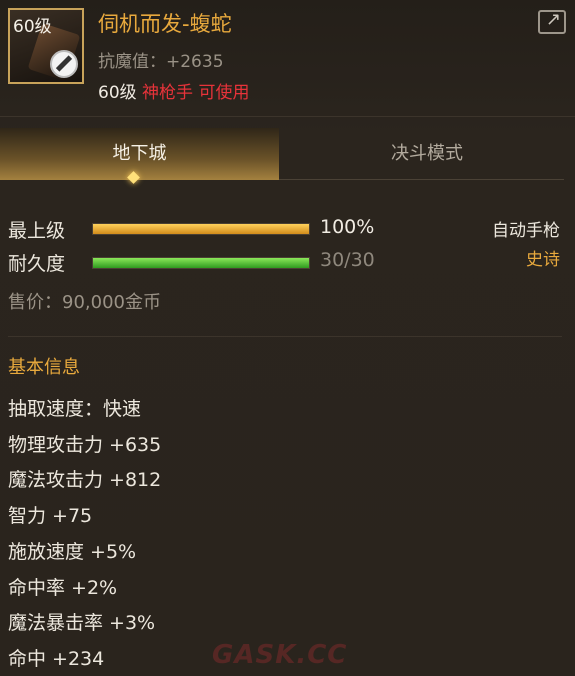  Describe the element at coordinates (347, 227) in the screenshot. I see `grade-value: 100%` at that location.